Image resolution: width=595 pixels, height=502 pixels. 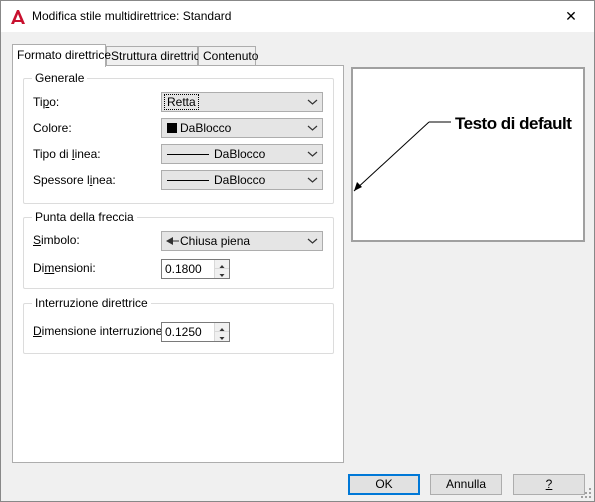 I want to click on cancel-button: Annulla, so click(x=466, y=484).